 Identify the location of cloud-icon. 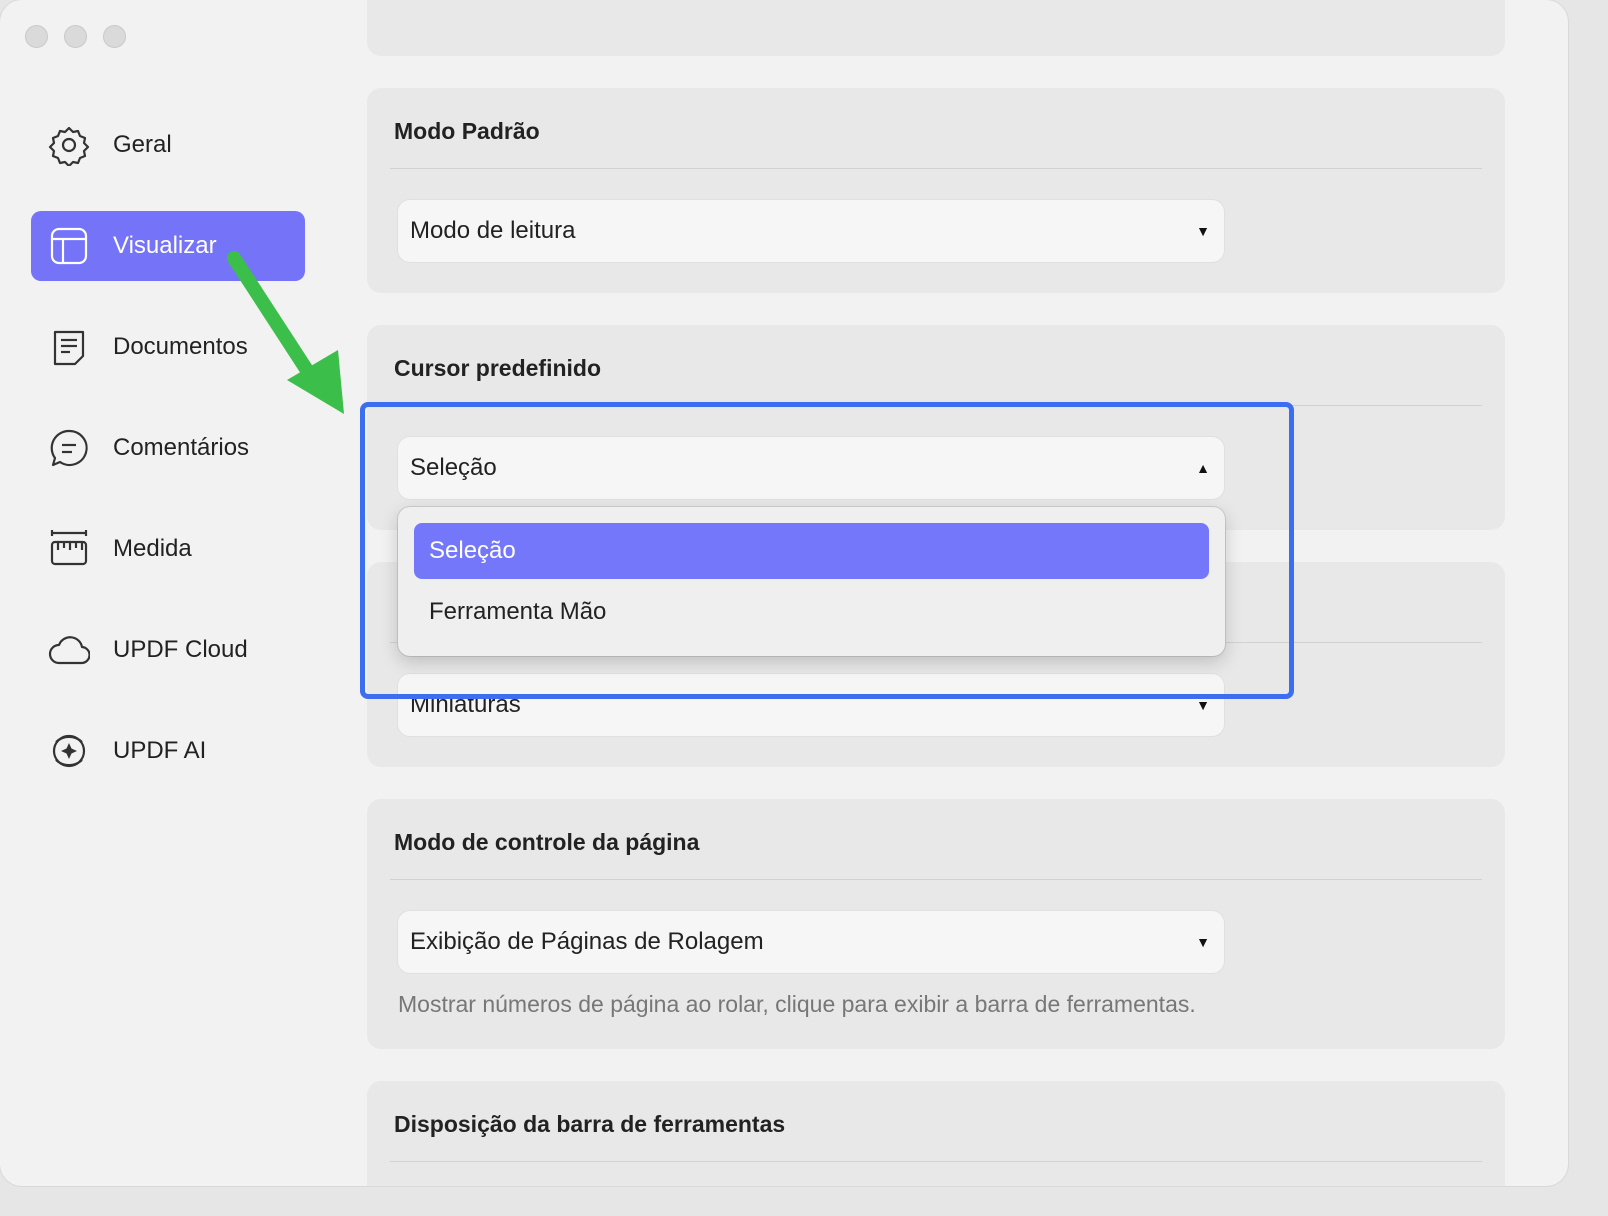
(69, 650).